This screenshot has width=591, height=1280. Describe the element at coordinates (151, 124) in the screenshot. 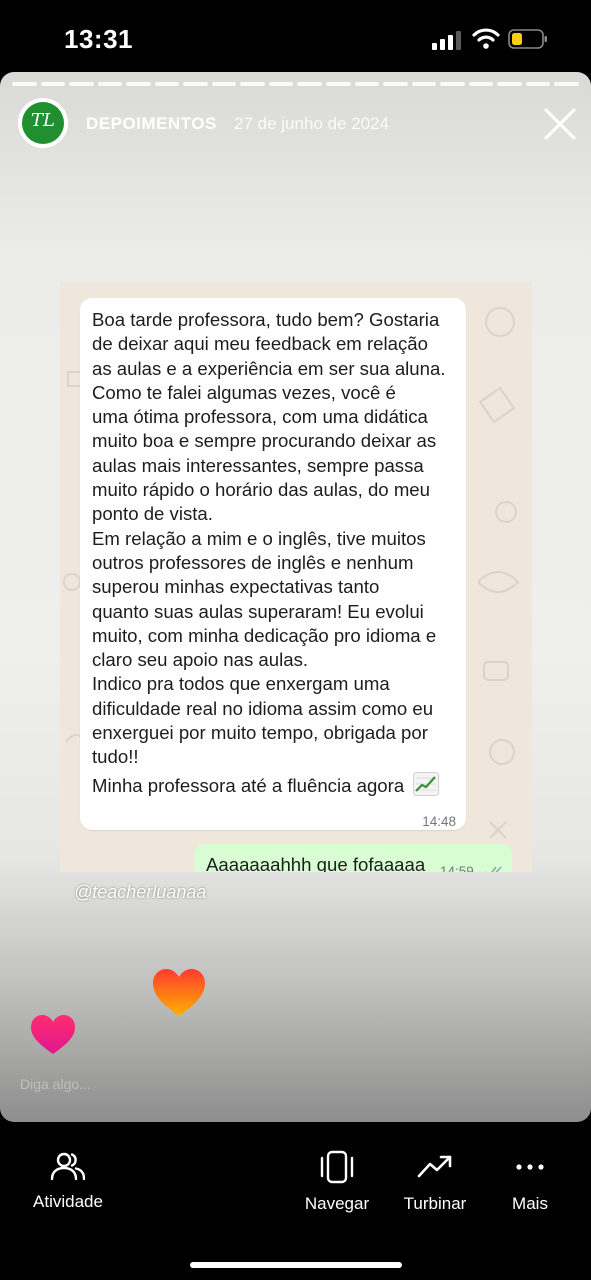

I see `highlight-title: DEPOIMENTOS` at that location.